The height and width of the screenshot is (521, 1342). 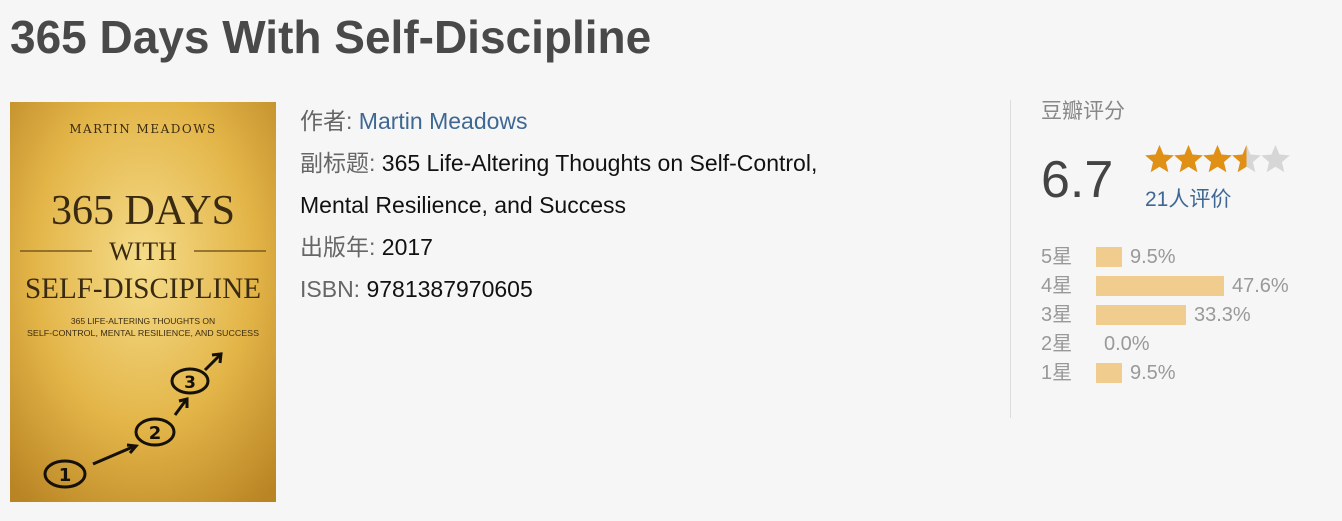 I want to click on subtitle-row-continued: Mental Resilience, and Success, so click(x=620, y=205).